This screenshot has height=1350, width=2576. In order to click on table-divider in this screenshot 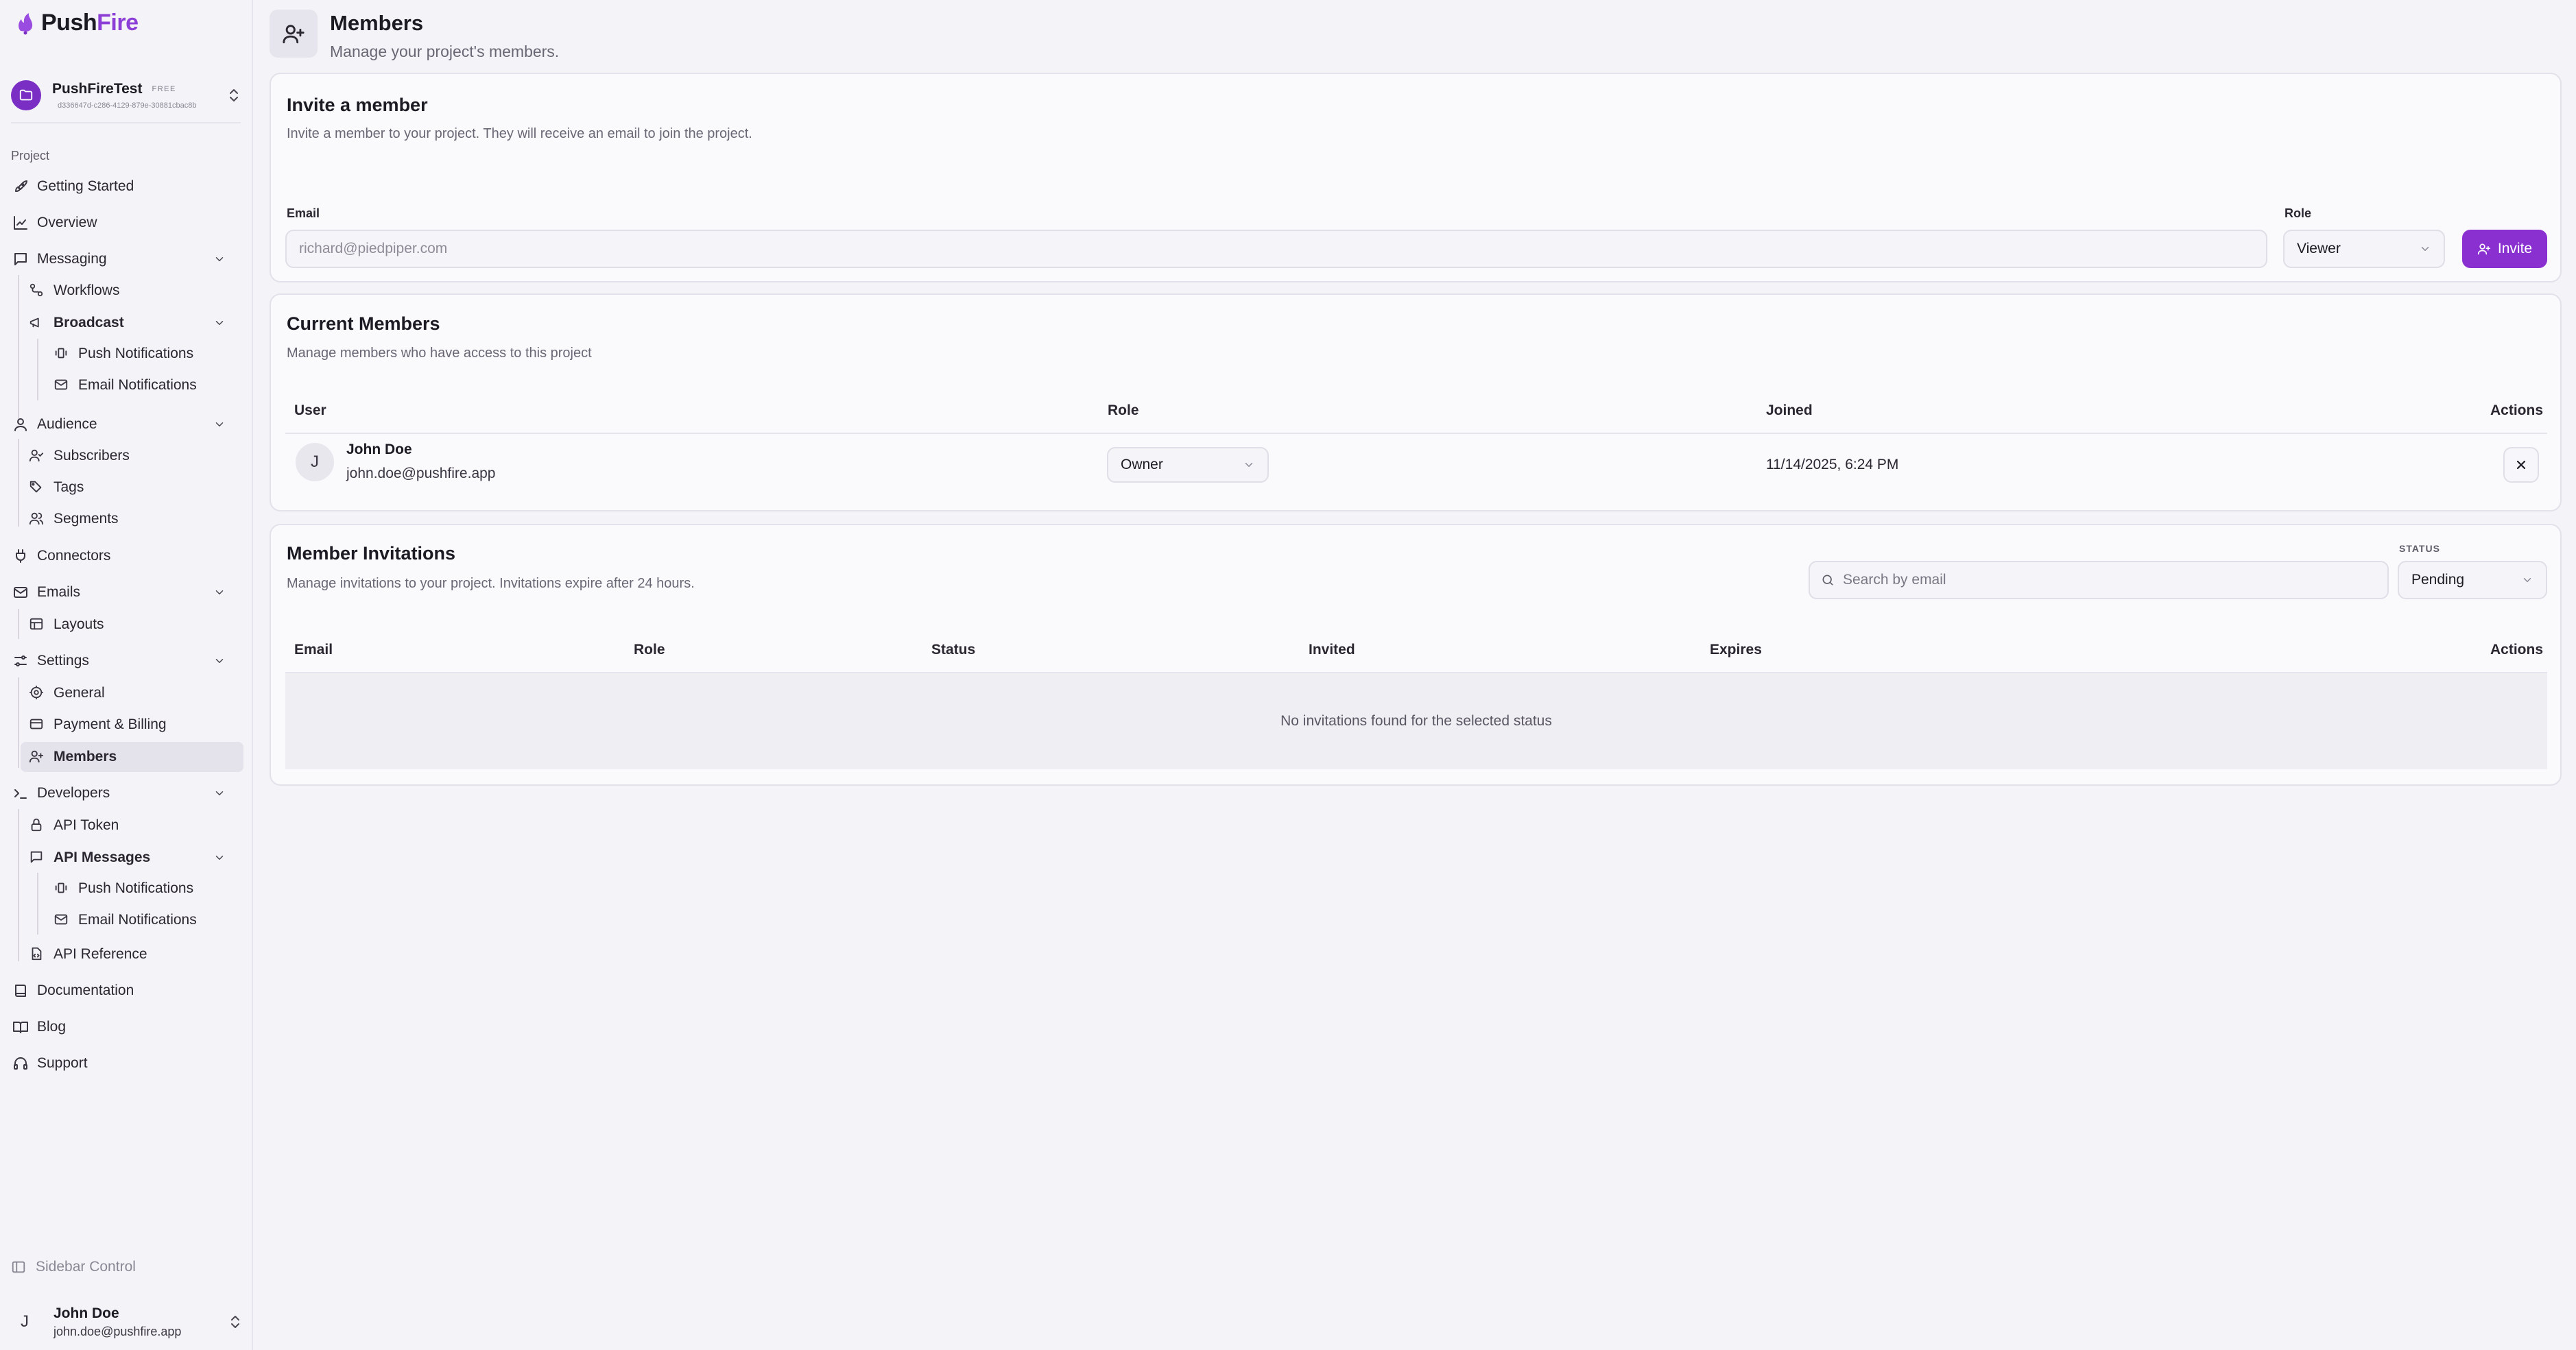, I will do `click(1416, 434)`.